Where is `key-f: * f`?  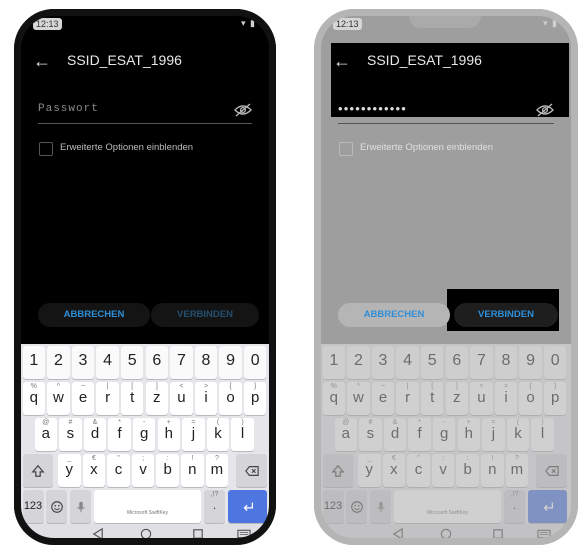
key-f: * f is located at coordinates (119, 434).